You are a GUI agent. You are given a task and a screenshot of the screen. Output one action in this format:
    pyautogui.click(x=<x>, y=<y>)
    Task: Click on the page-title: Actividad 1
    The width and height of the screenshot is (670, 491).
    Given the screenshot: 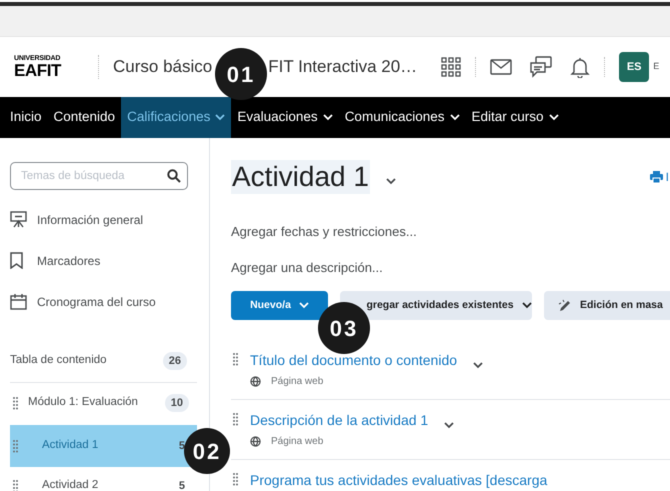 What is the action you would take?
    pyautogui.click(x=300, y=177)
    